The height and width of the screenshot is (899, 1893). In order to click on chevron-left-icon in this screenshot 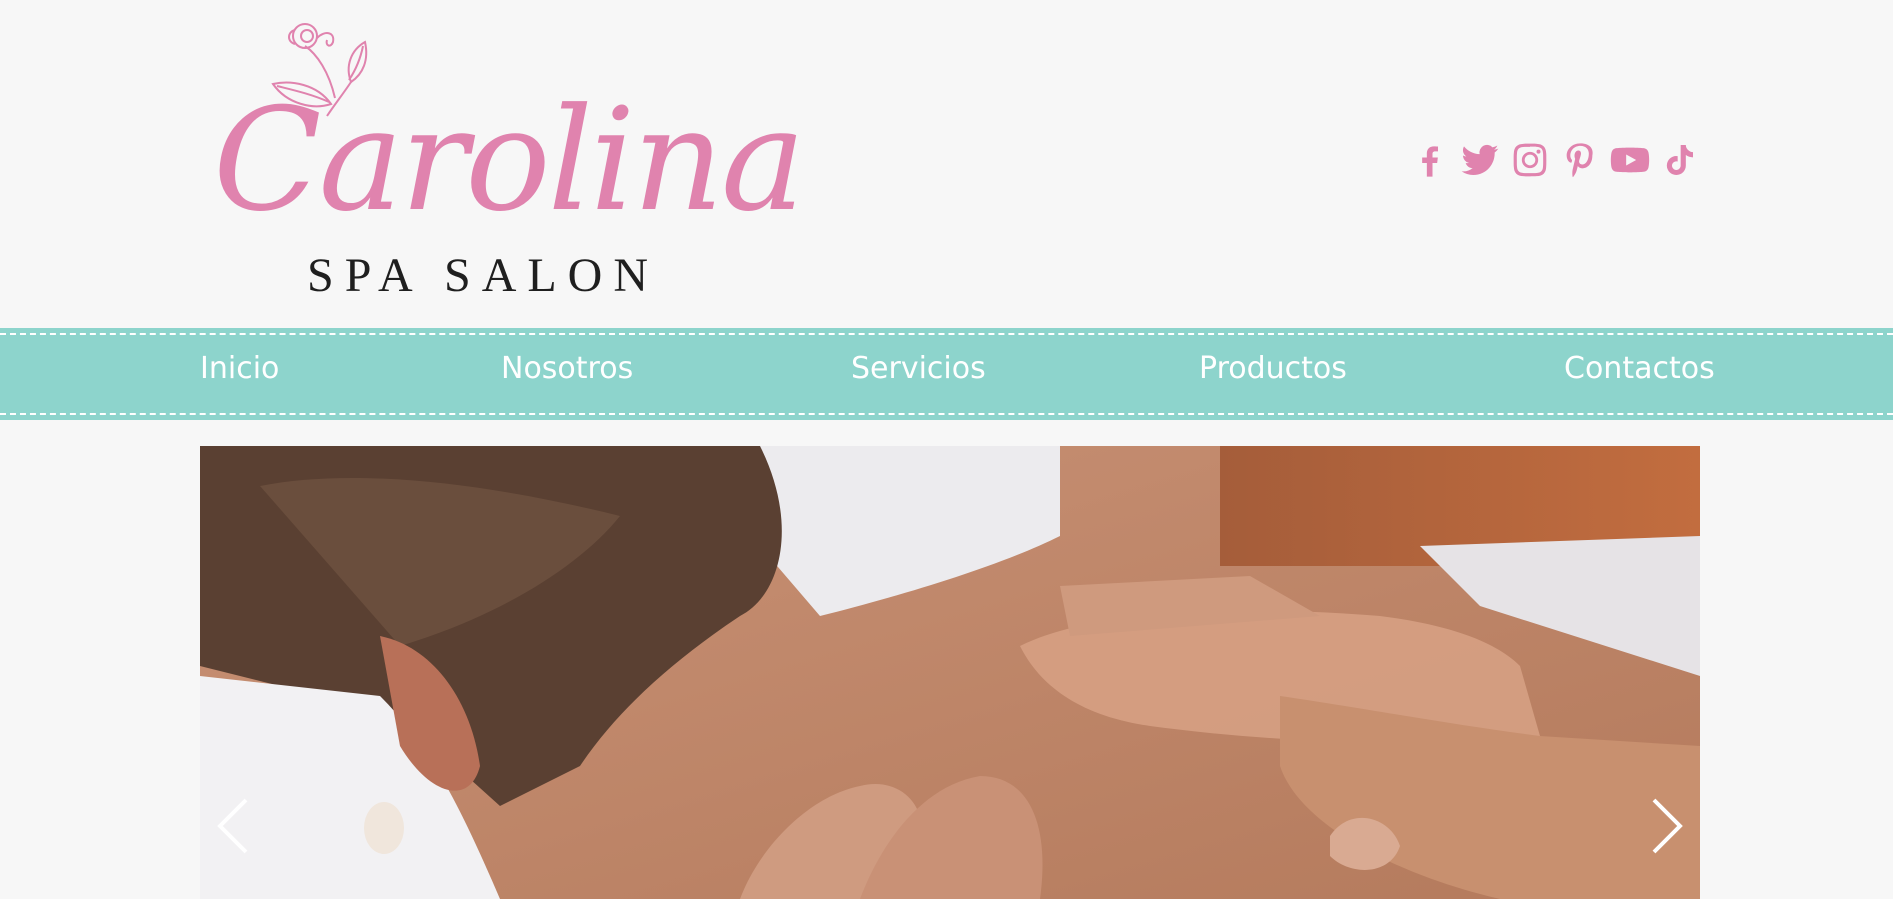, I will do `click(232, 826)`.